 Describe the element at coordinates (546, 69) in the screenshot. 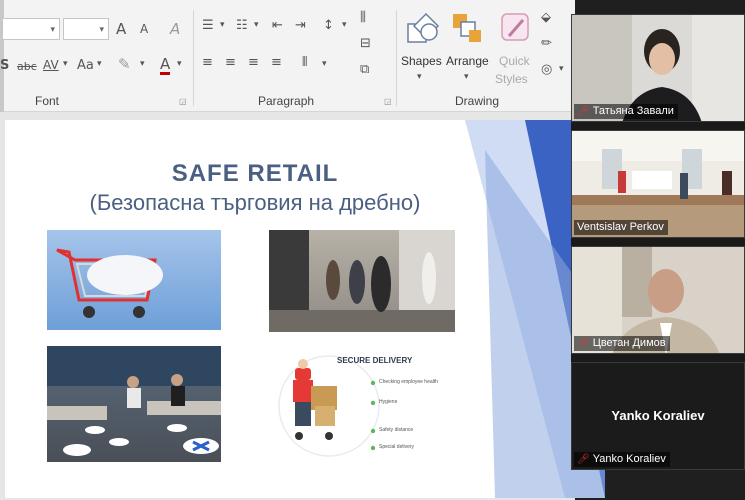

I see `shape-effects-icon: ◎` at that location.